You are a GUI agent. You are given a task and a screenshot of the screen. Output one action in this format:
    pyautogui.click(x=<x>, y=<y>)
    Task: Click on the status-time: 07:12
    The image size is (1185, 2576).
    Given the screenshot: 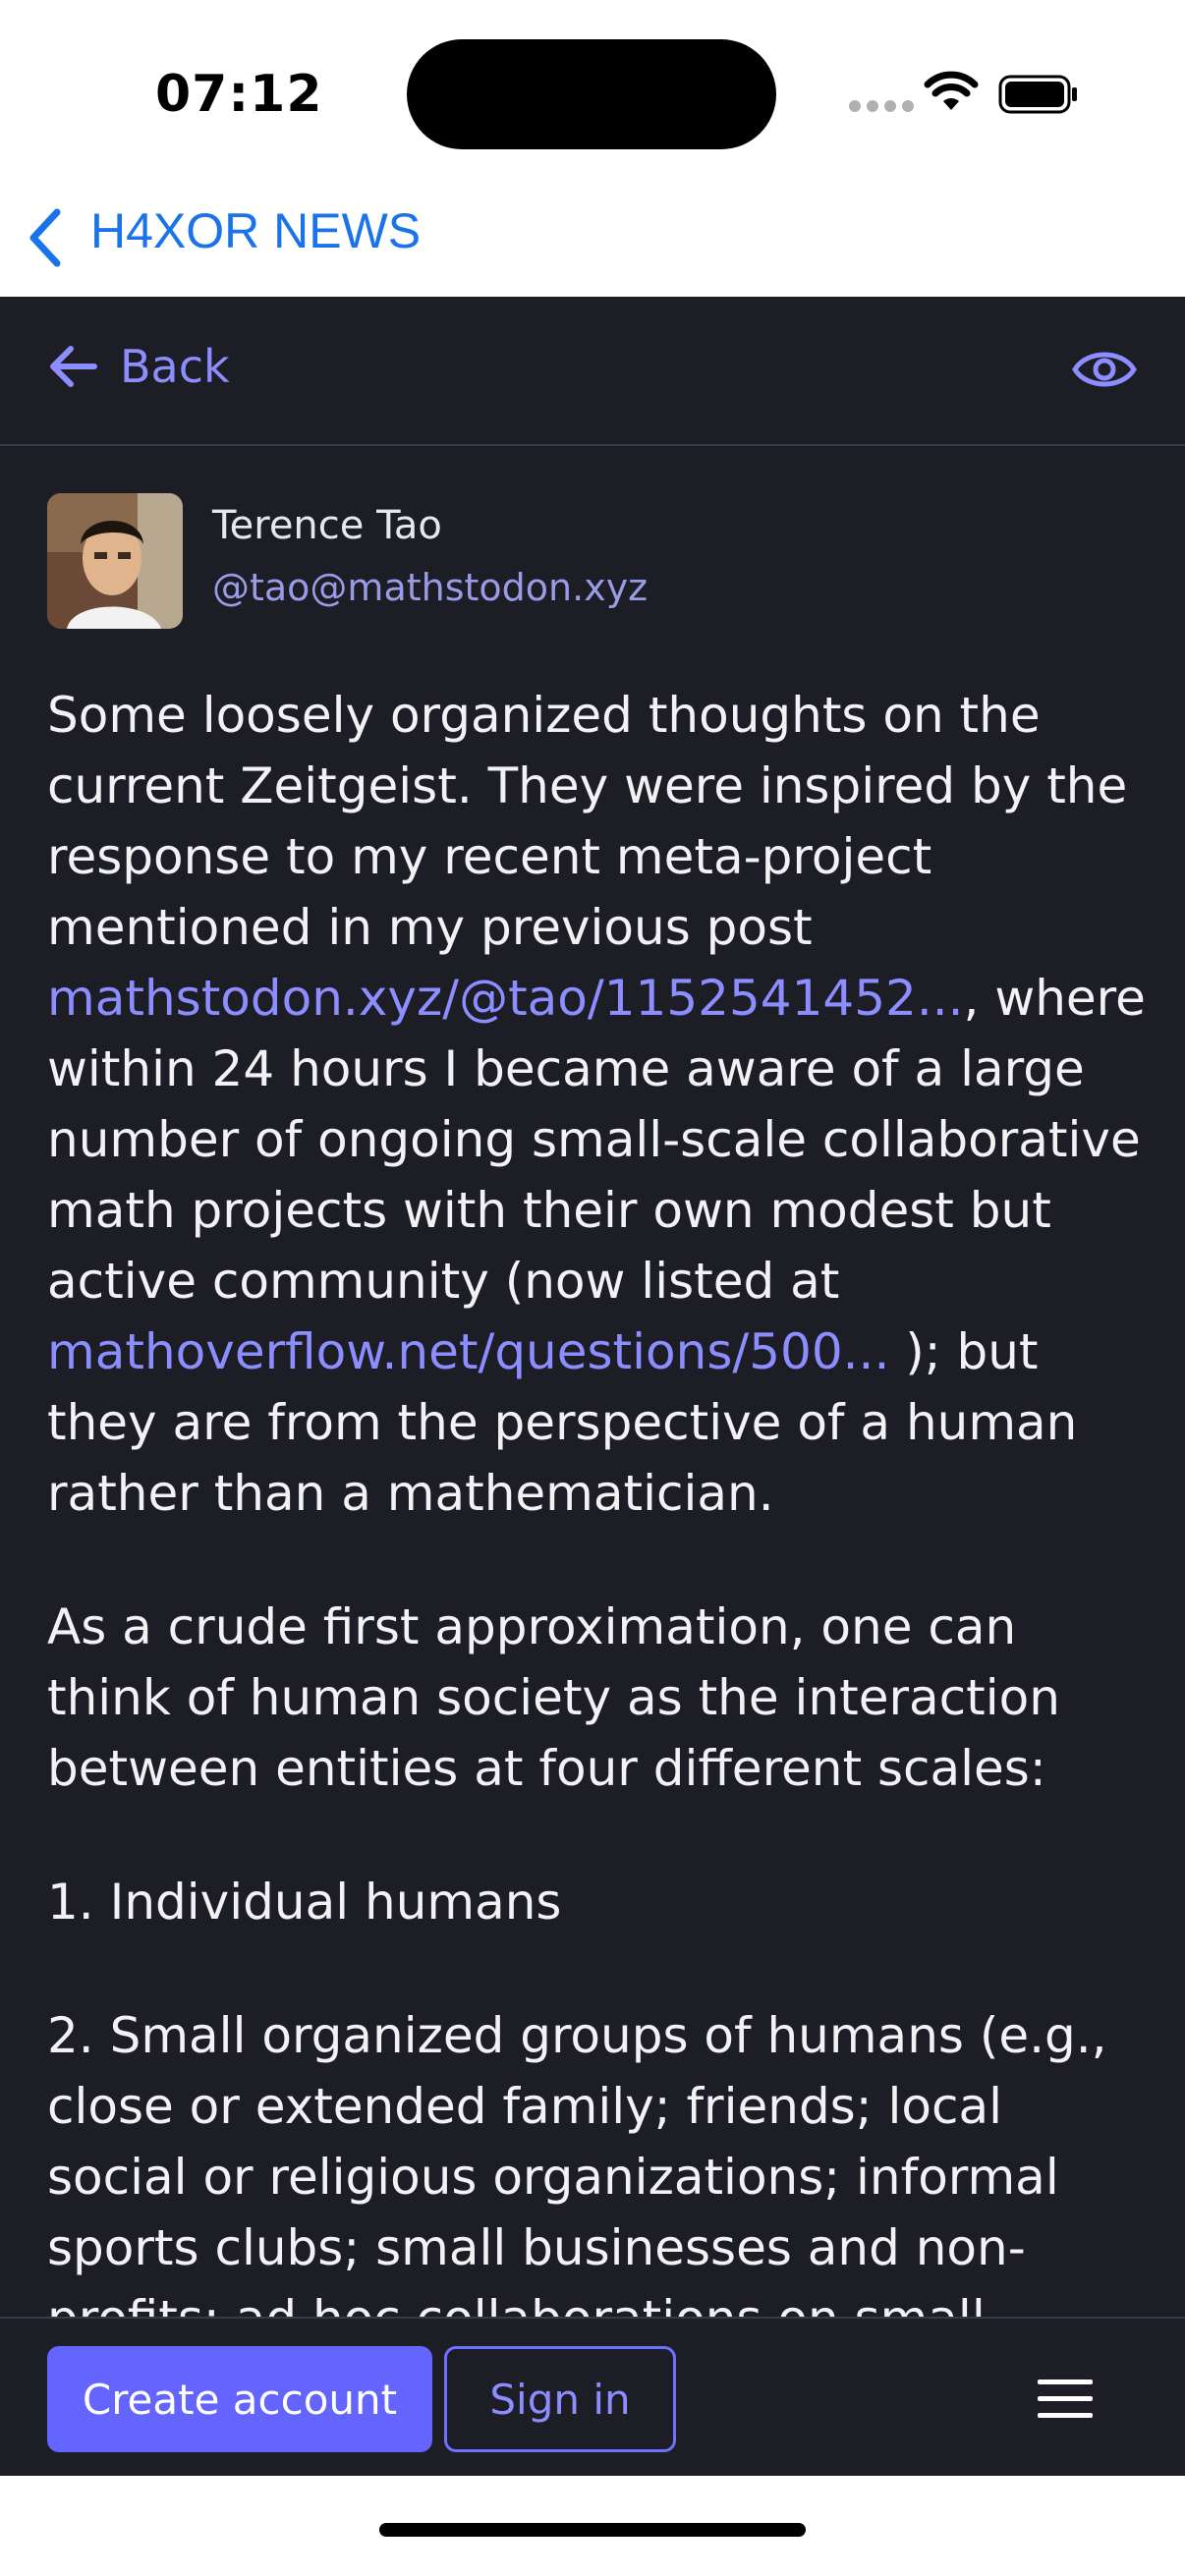 What is the action you would take?
    pyautogui.click(x=239, y=94)
    